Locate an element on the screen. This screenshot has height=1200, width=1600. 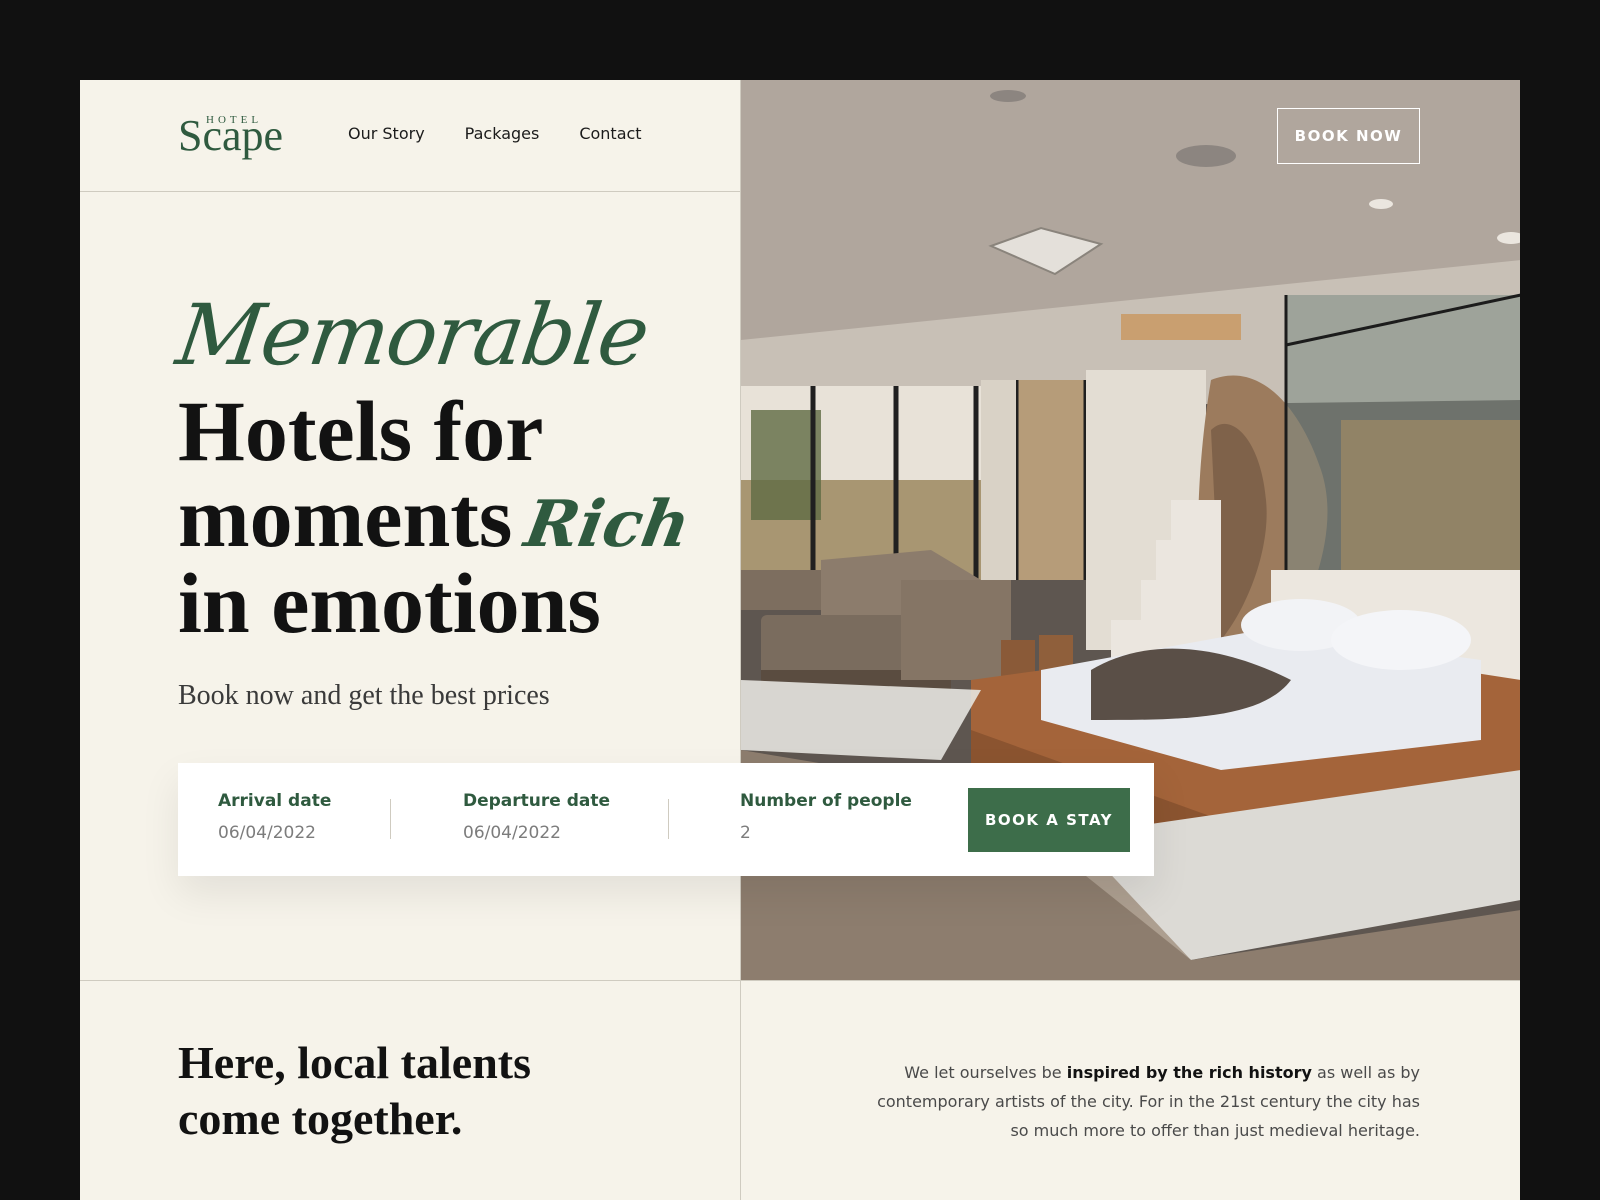
section-divider is located at coordinates (800, 980).